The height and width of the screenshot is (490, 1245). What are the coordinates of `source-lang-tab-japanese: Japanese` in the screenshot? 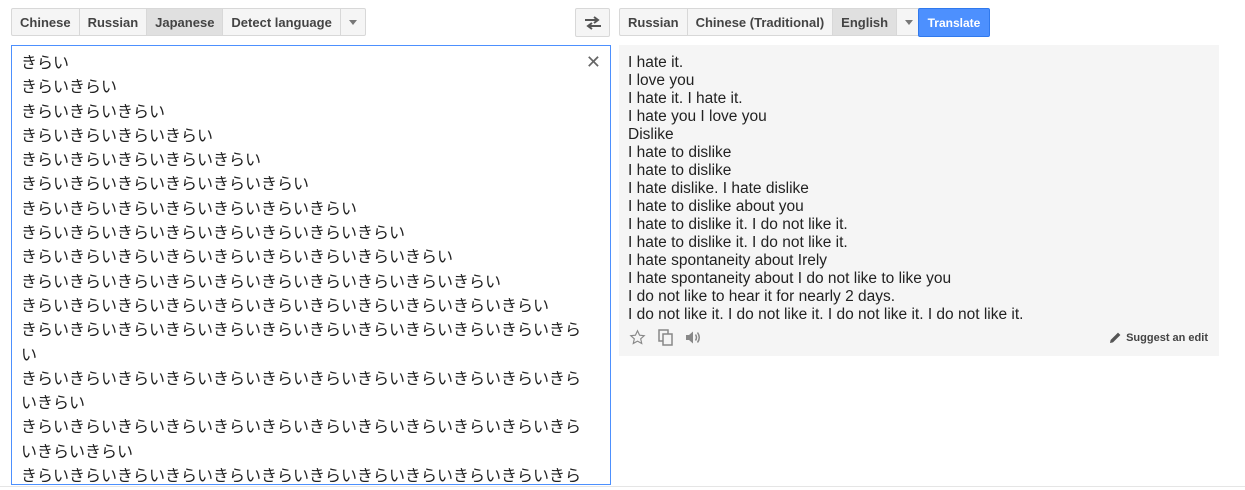 It's located at (185, 22).